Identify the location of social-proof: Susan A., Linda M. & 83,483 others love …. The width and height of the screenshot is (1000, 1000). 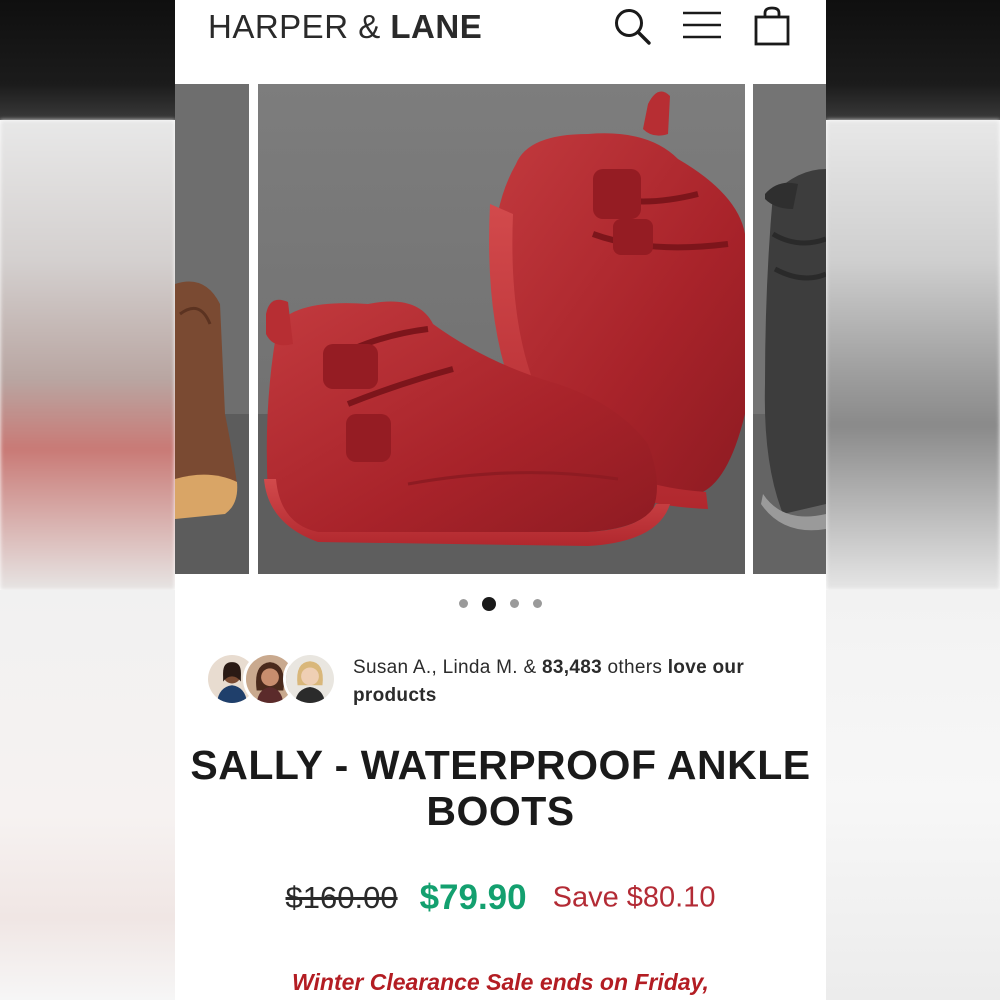
(505, 680).